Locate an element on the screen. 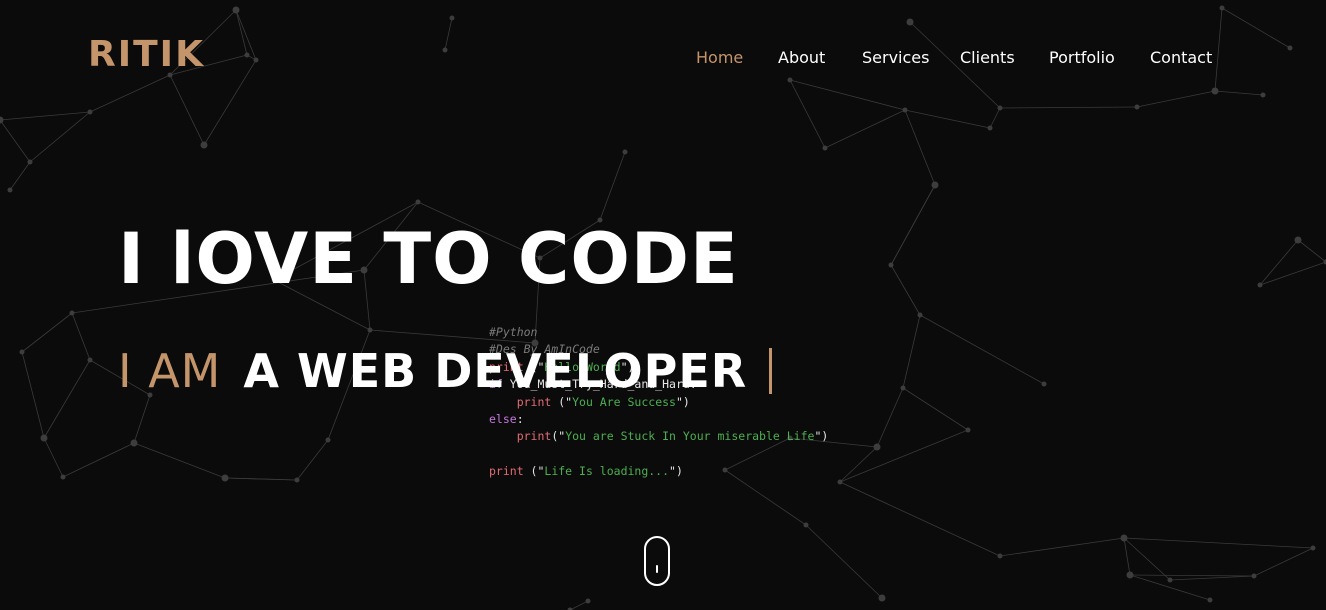  hero-title: I lOVE TO CODE is located at coordinates (428, 259).